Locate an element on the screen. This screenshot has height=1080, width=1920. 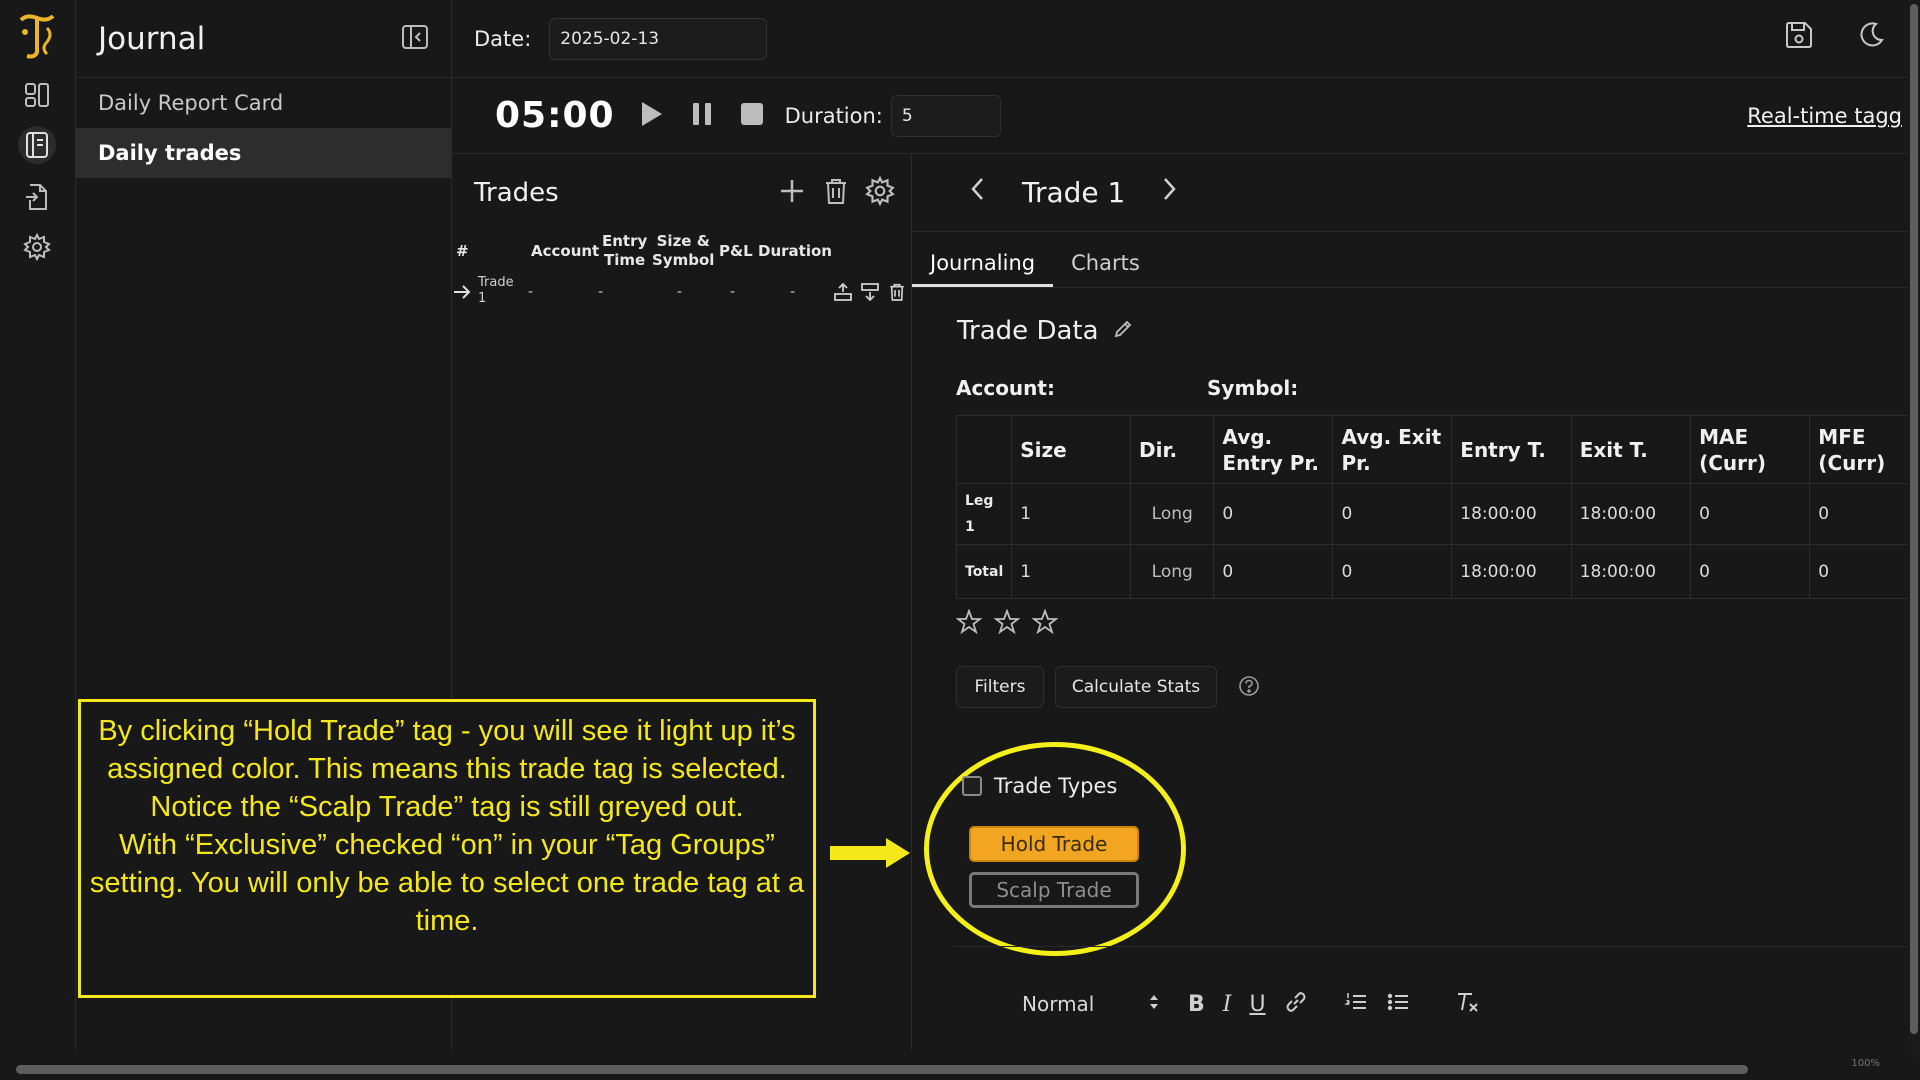
editor-toolbar: Normal B I U is located at coordinates (1251, 1004).